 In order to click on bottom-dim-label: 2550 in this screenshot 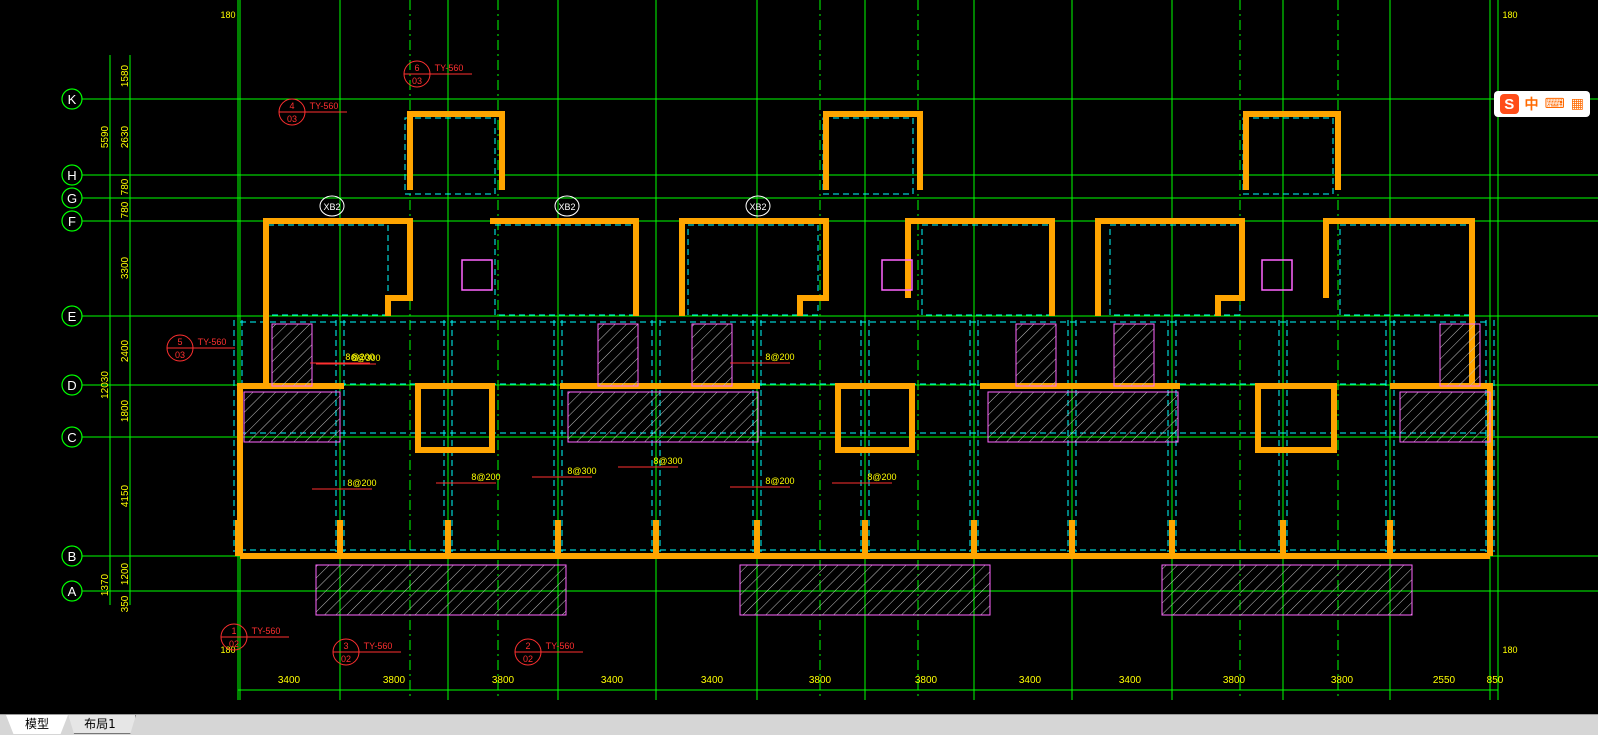, I will do `click(1444, 680)`.